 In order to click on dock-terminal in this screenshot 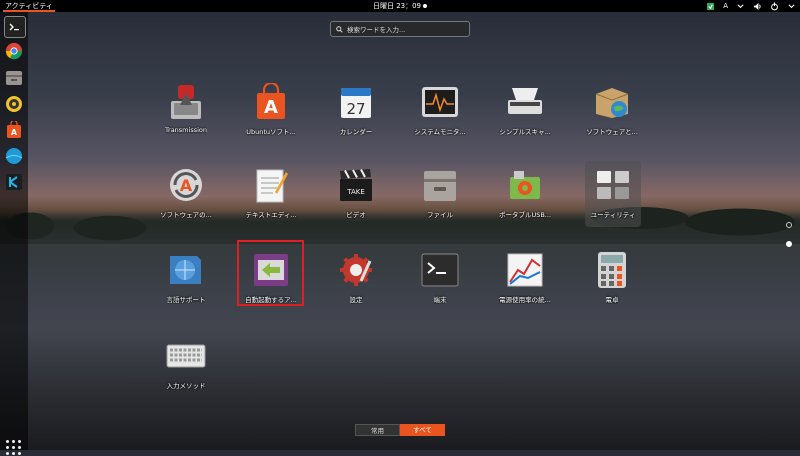, I will do `click(15, 27)`.